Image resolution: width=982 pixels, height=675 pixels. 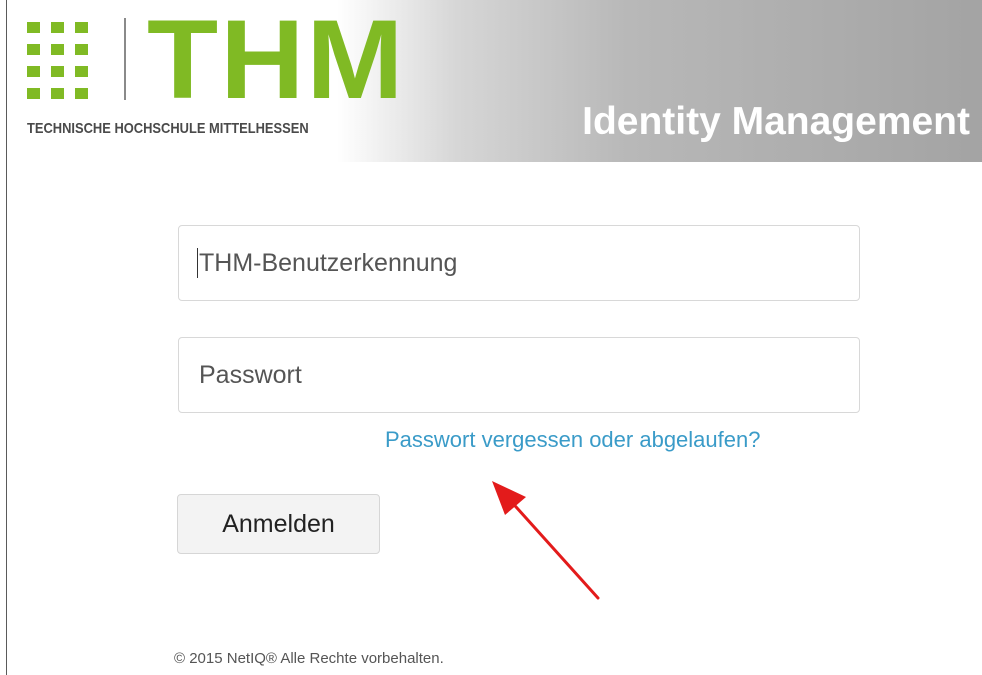 I want to click on page-title: Identity Management, so click(x=776, y=121).